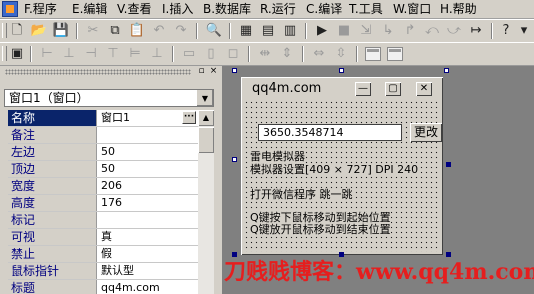 The image size is (534, 294). I want to click on property-row-height: 高度 176, so click(103, 203).